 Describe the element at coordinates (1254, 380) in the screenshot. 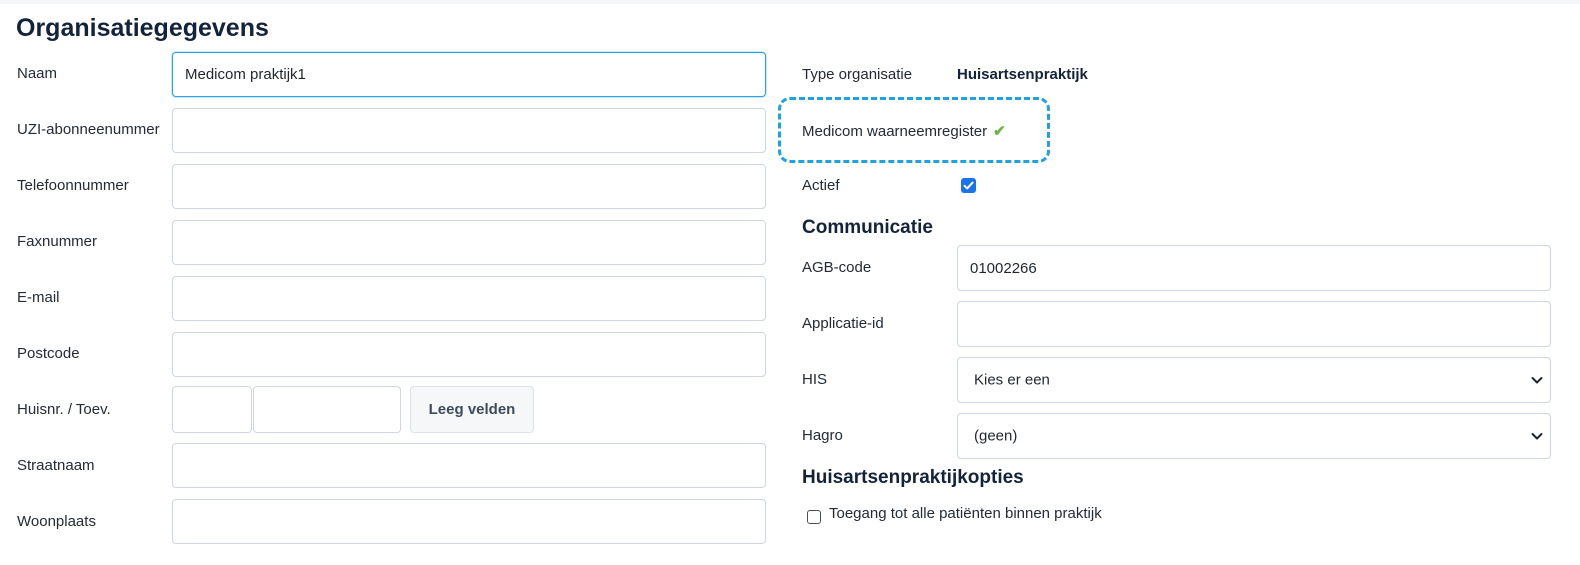

I see `his-select: Kies er een` at that location.